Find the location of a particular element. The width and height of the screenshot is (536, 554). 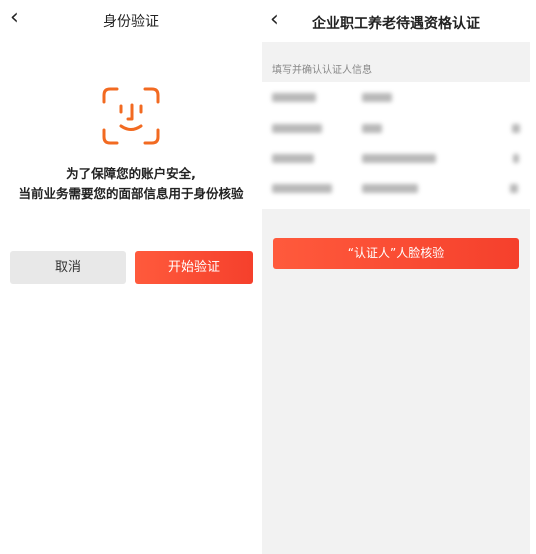

start-verification-button: 开始验证 is located at coordinates (194, 267).